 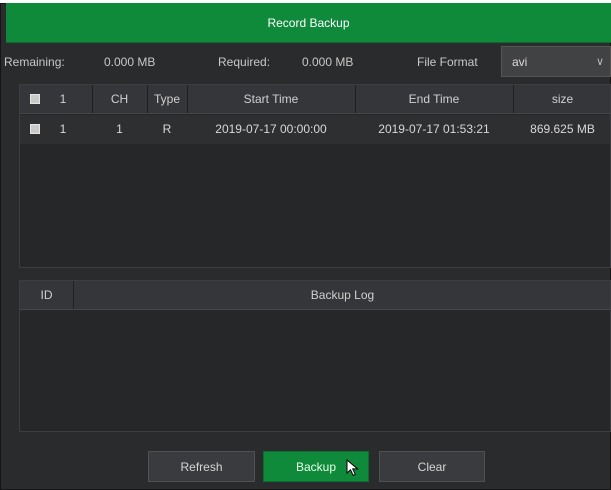 What do you see at coordinates (432, 466) in the screenshot?
I see `clear-button: Clear` at bounding box center [432, 466].